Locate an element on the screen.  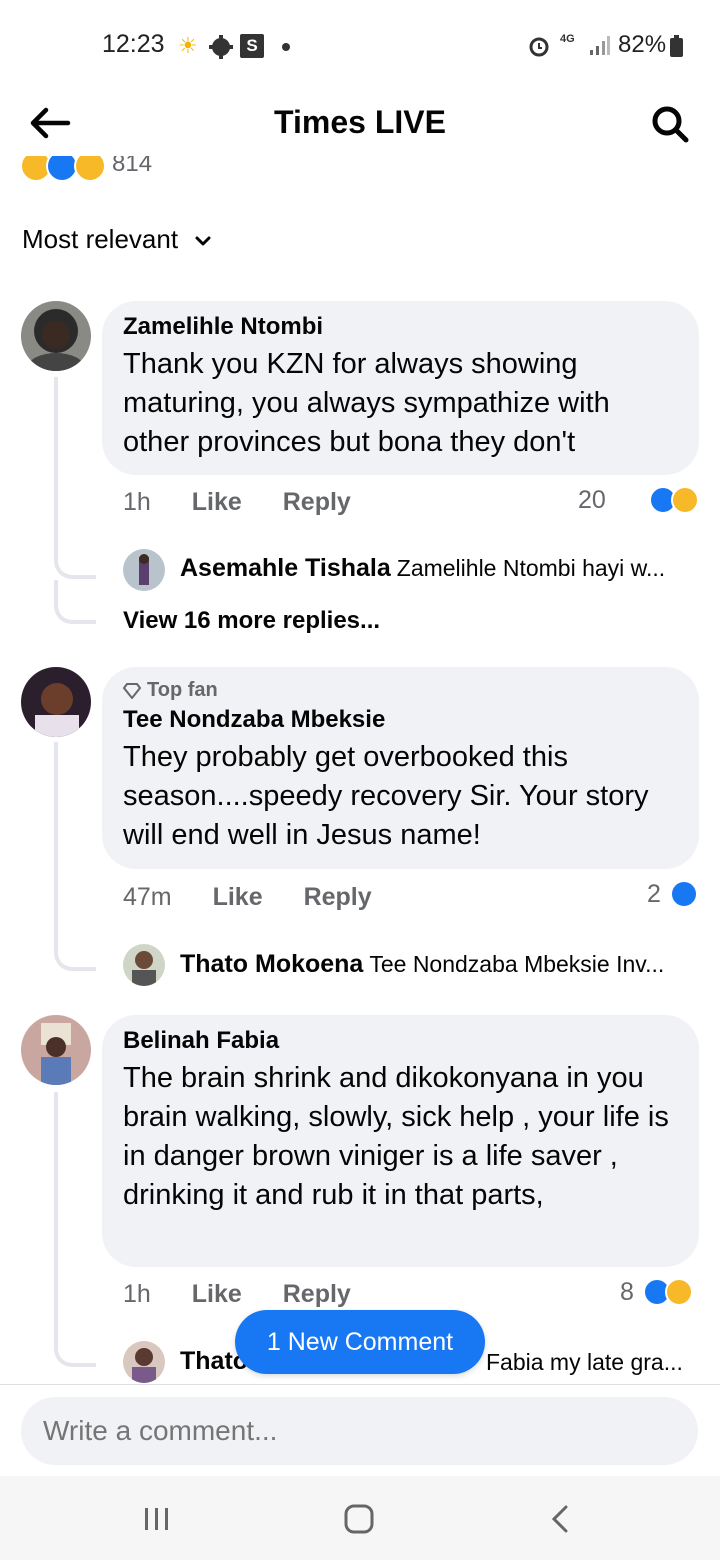
reply-author: Asemahle Tishala is located at coordinates (285, 568).